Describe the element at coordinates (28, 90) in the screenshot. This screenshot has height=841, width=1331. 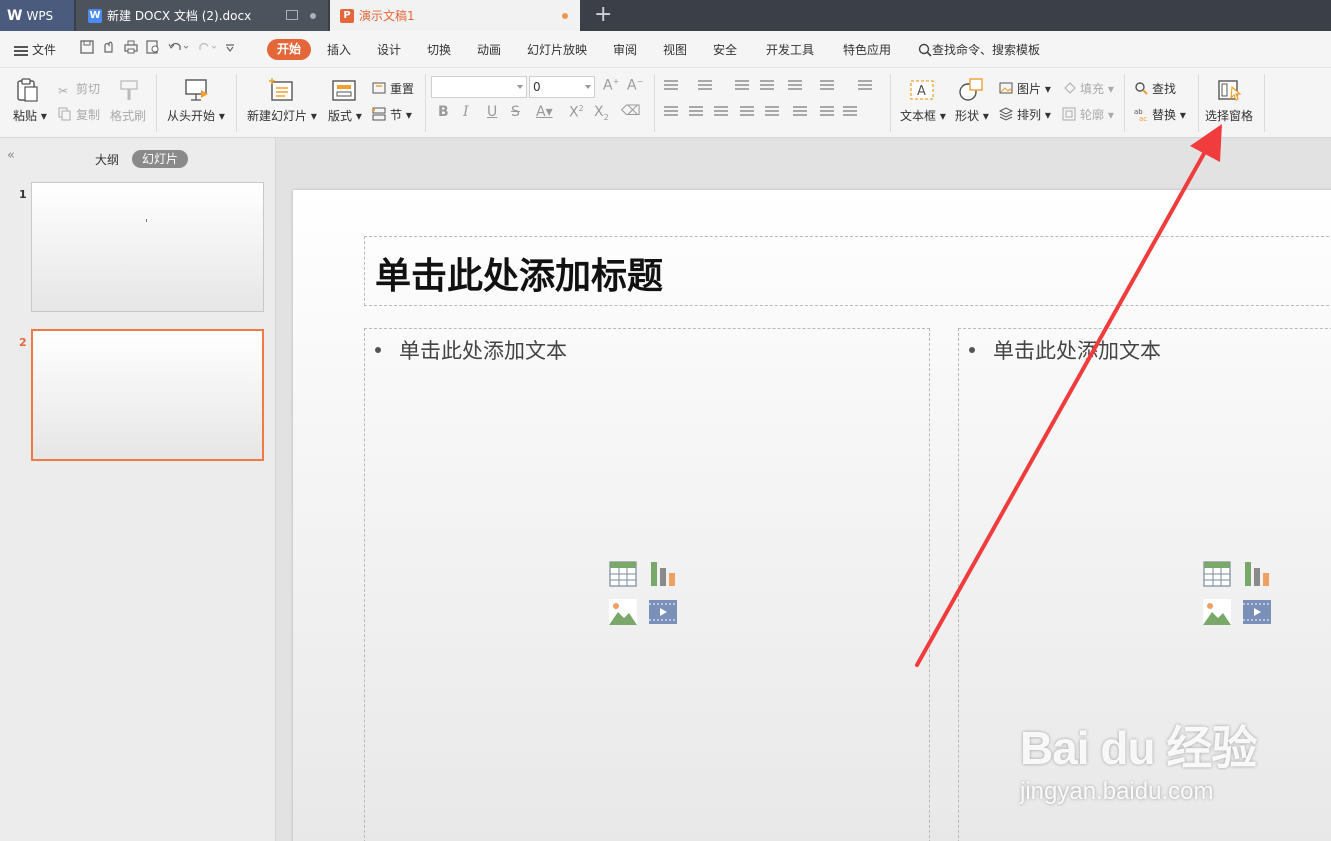
I see `paste-icon` at that location.